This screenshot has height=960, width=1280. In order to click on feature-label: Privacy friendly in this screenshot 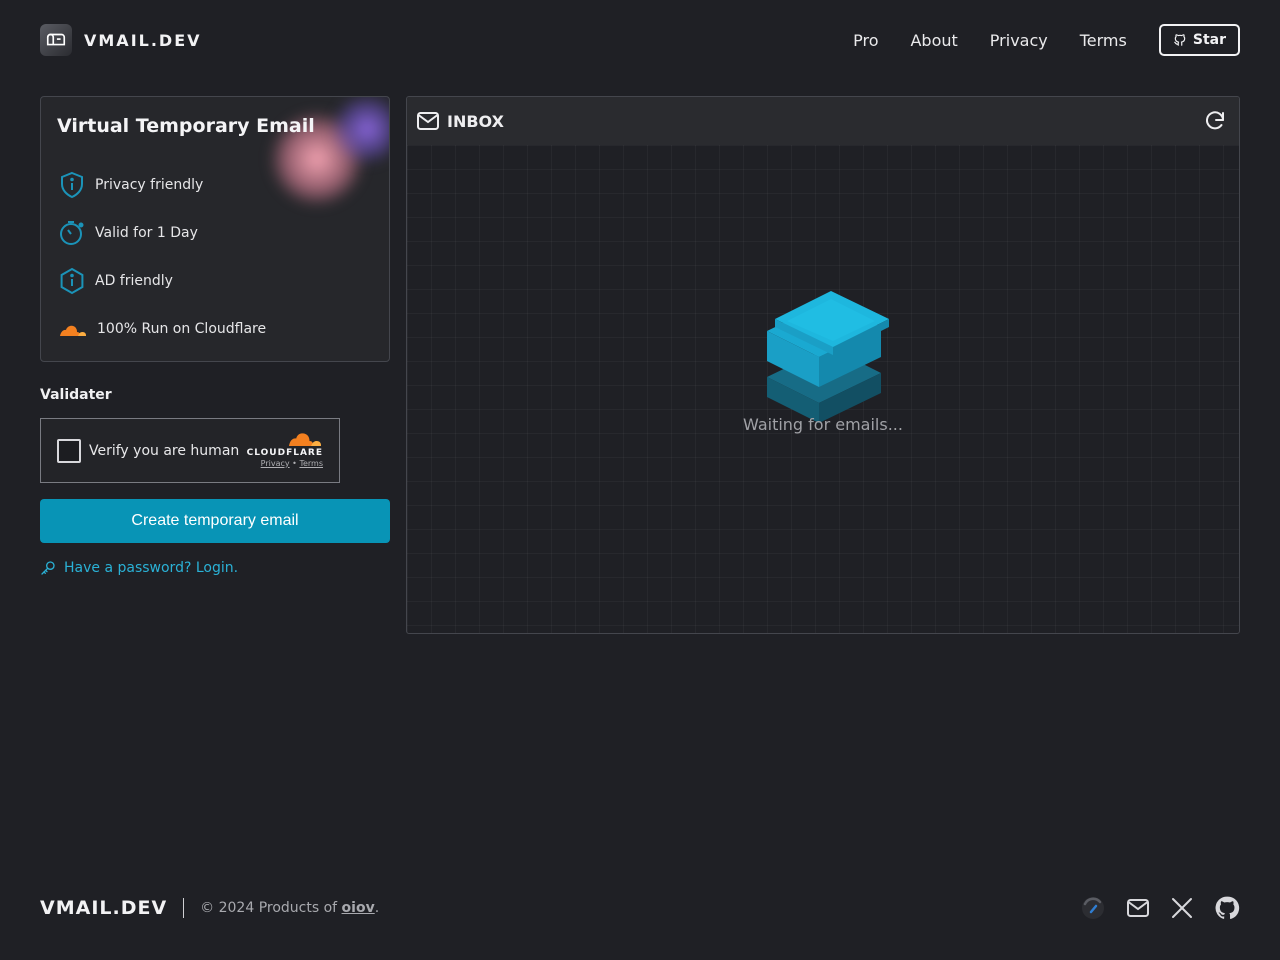, I will do `click(149, 185)`.